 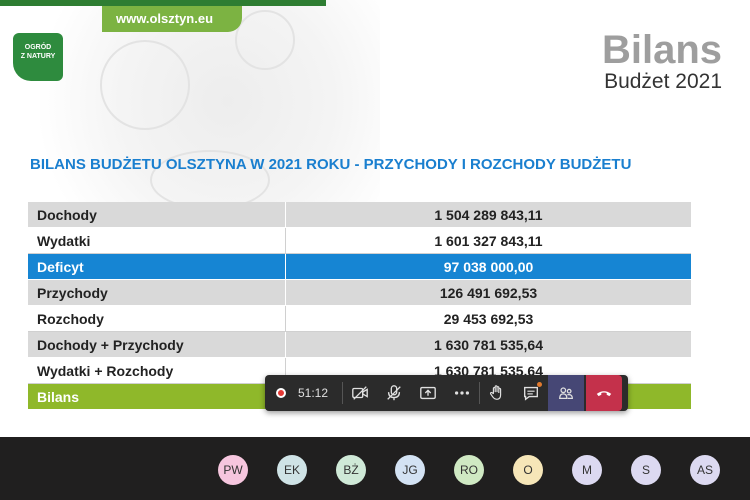 What do you see at coordinates (157, 344) in the screenshot?
I see `row-label: Dochody + Przychody` at bounding box center [157, 344].